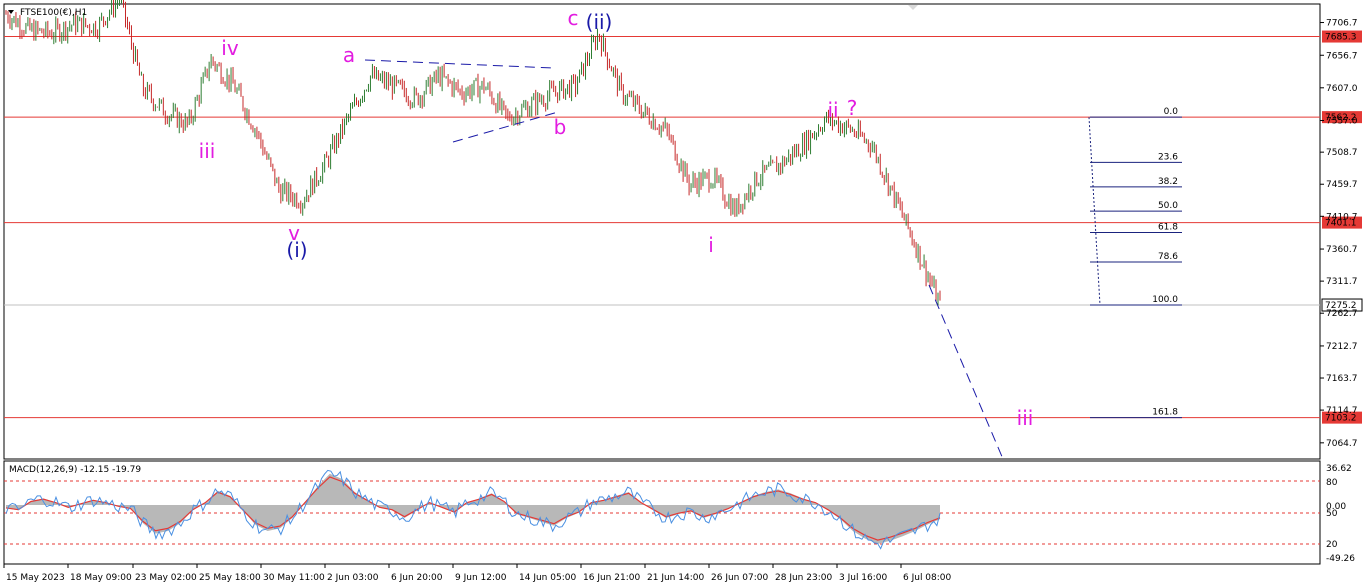  Describe the element at coordinates (1342, 185) in the screenshot. I see `price-tick-label: 7459.7` at that location.